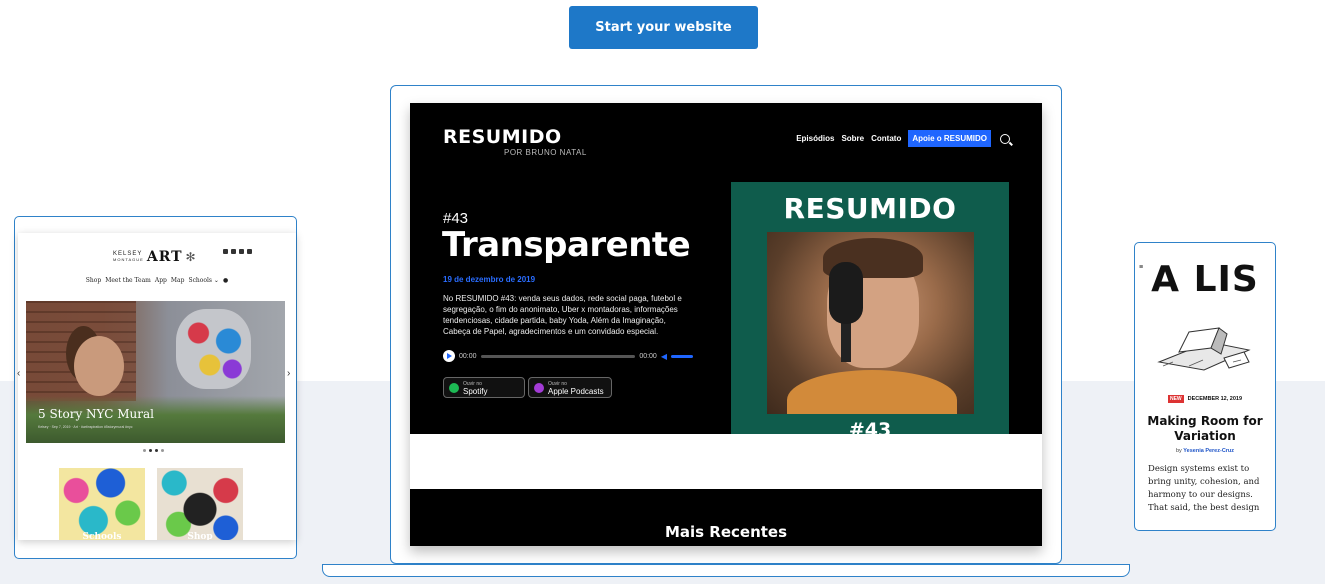  Describe the element at coordinates (648, 356) in the screenshot. I see `player-time-end: 00:00` at that location.